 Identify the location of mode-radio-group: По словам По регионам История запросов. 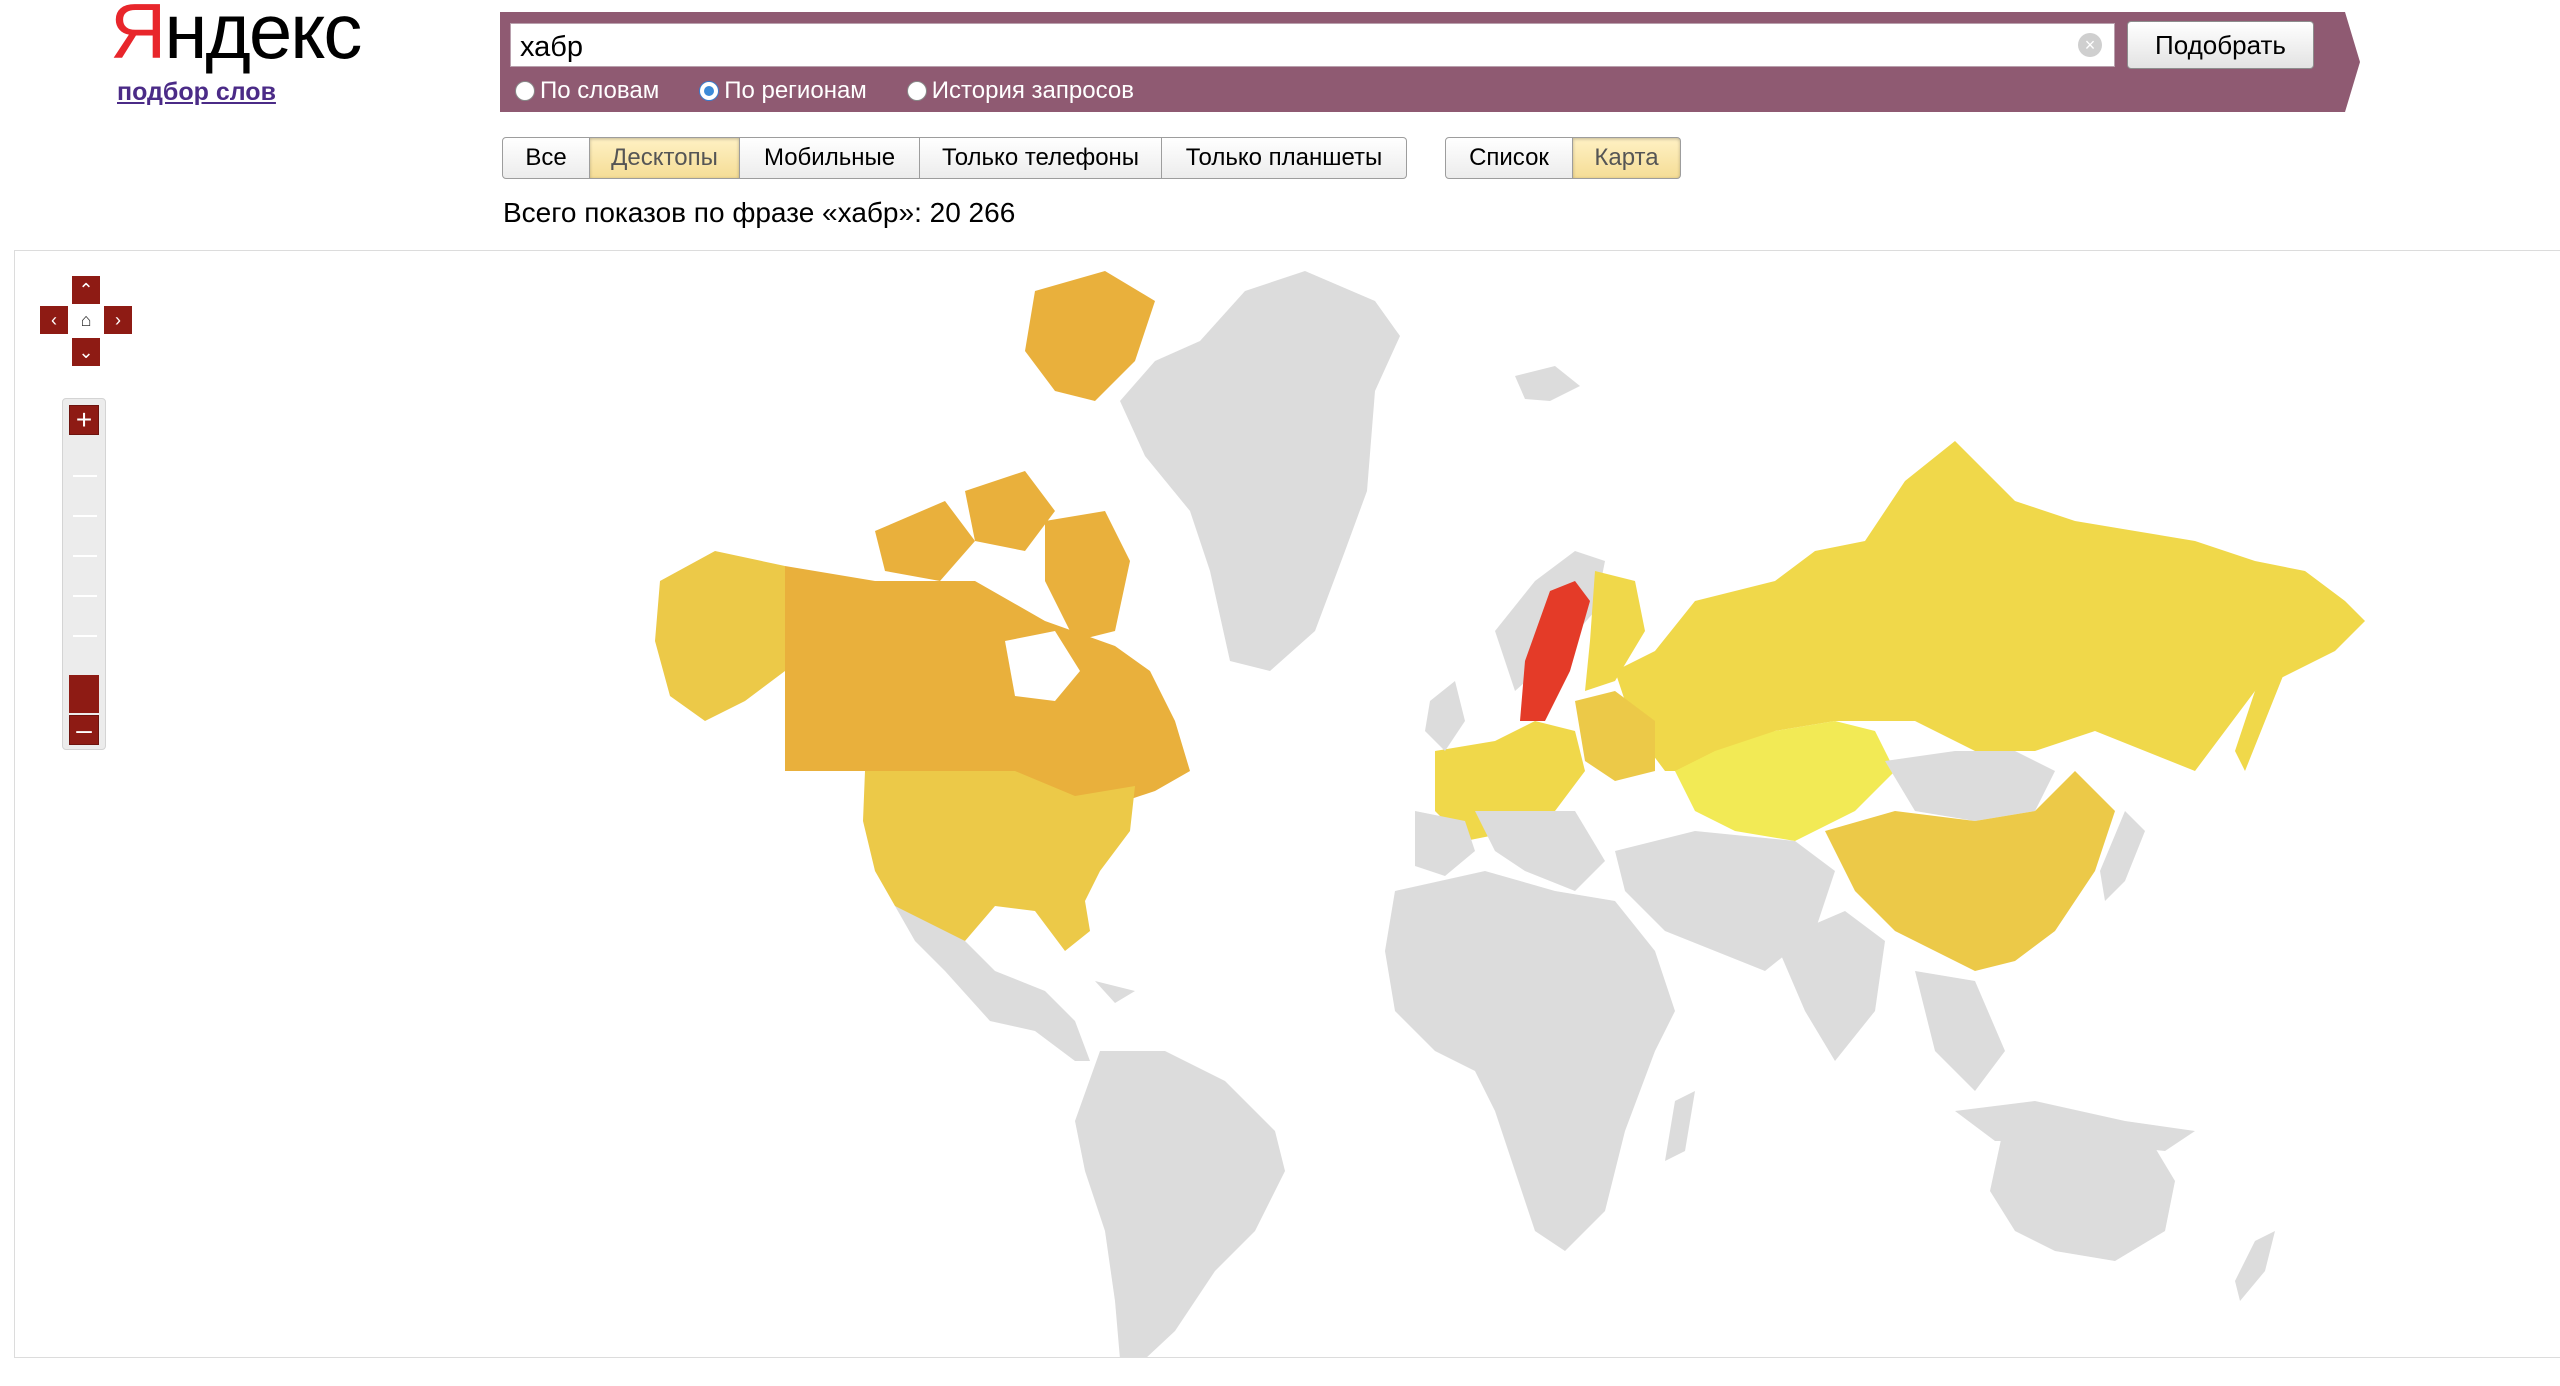
(844, 91).